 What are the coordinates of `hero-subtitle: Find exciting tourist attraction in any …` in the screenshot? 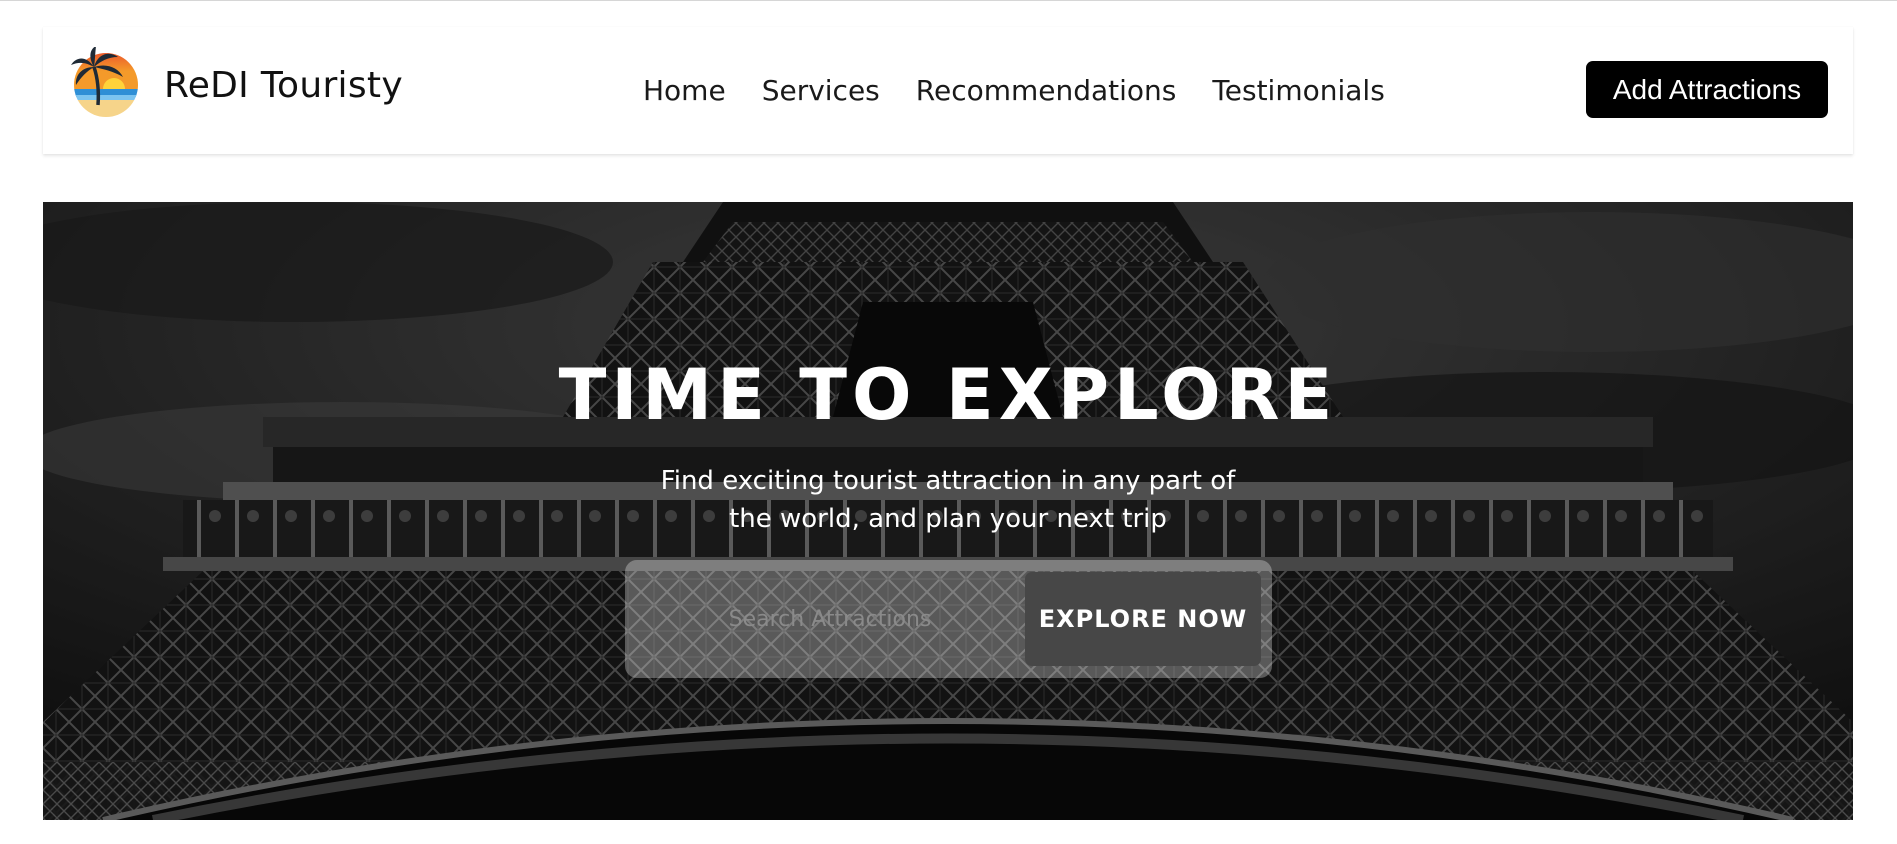 It's located at (948, 500).